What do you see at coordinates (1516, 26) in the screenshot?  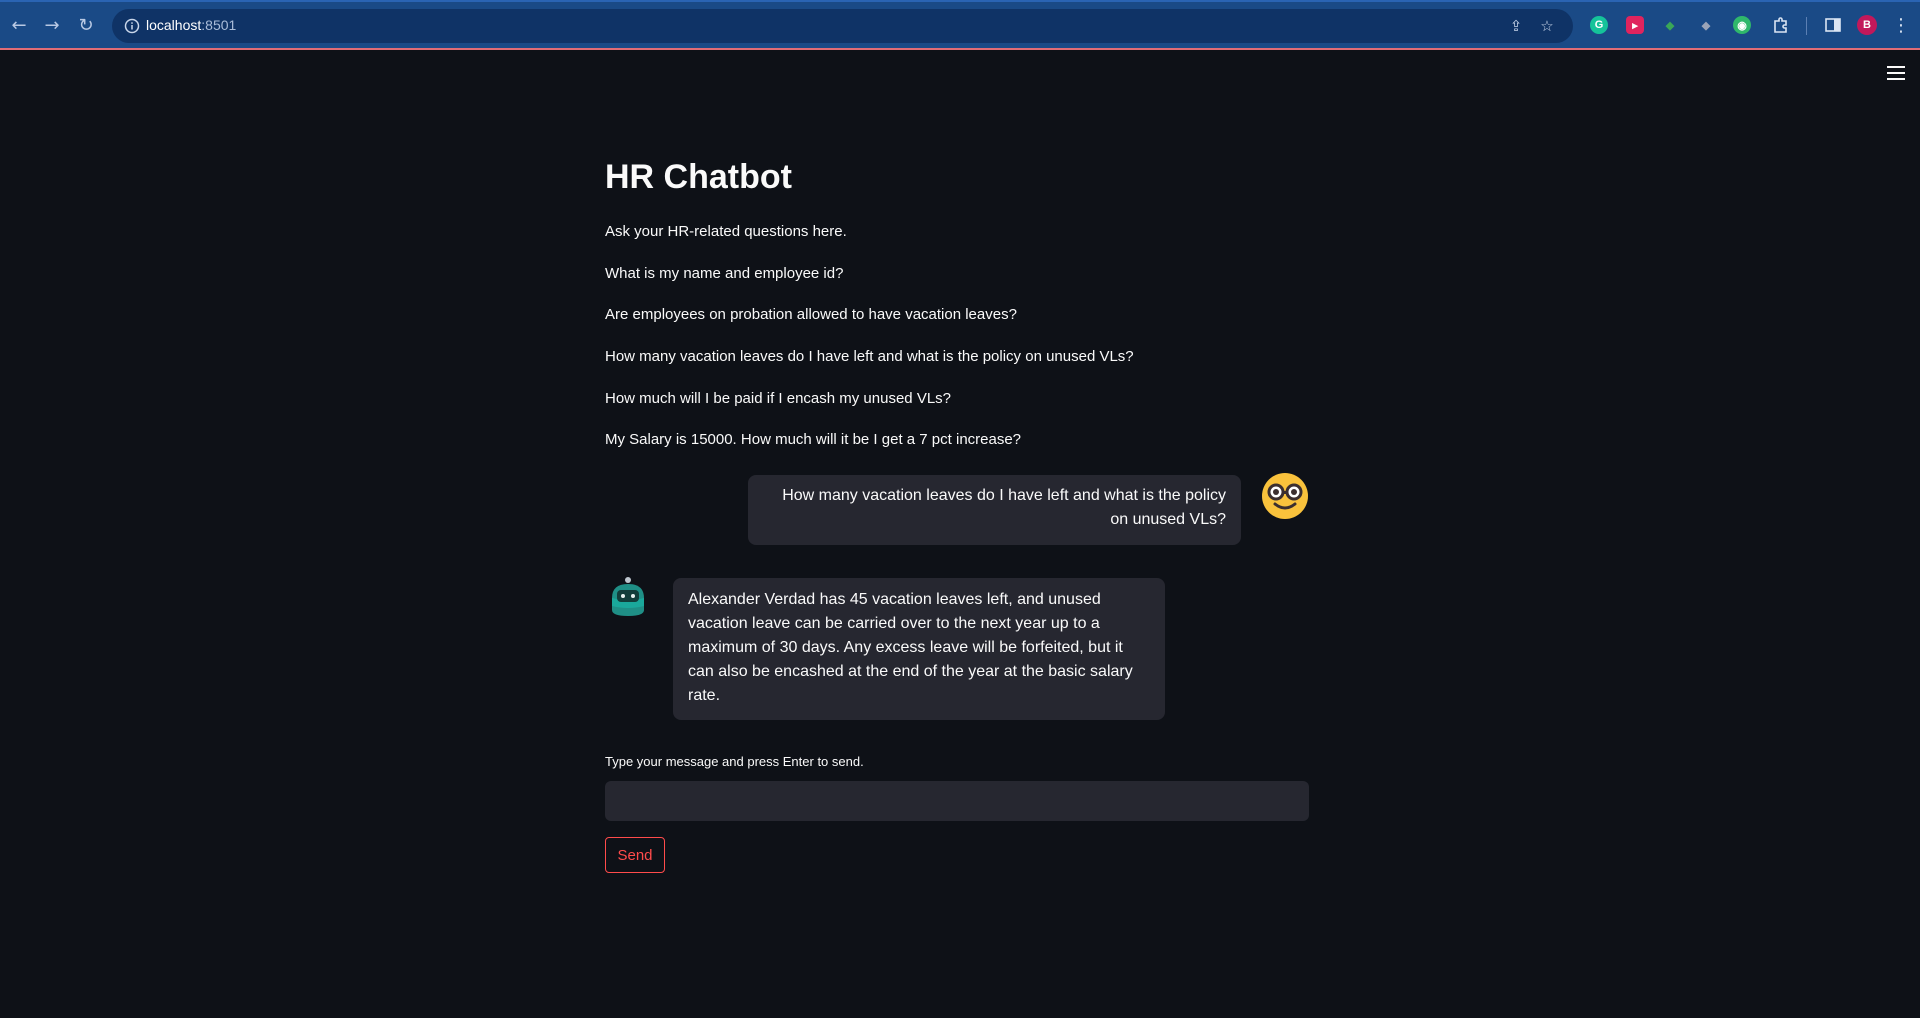 I see `share-icon: ⇪` at bounding box center [1516, 26].